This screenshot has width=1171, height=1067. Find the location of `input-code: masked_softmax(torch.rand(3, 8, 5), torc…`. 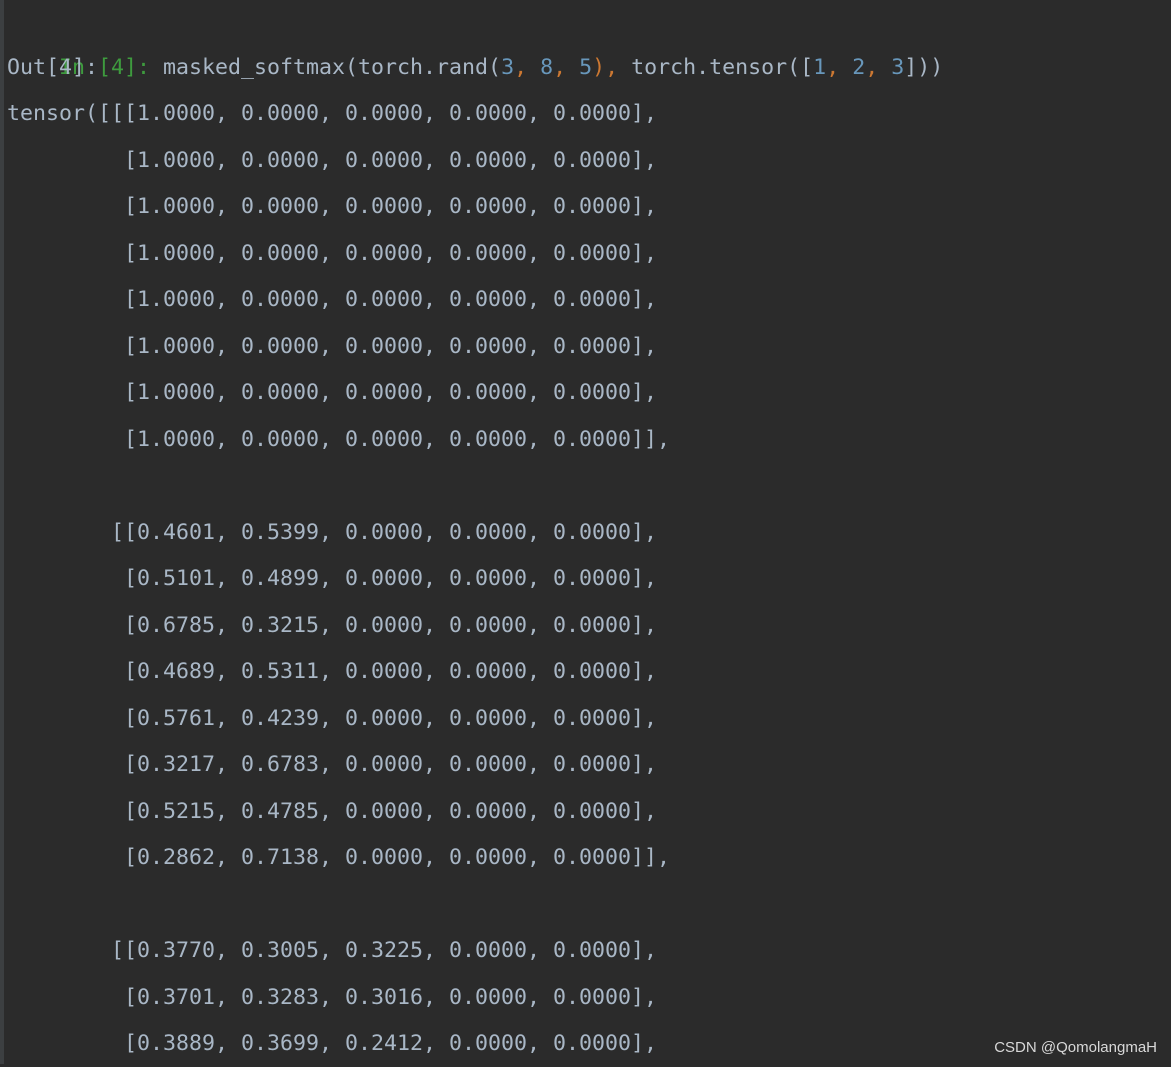

input-code: masked_softmax(torch.rand(3, 8, 5), torc… is located at coordinates (553, 67).